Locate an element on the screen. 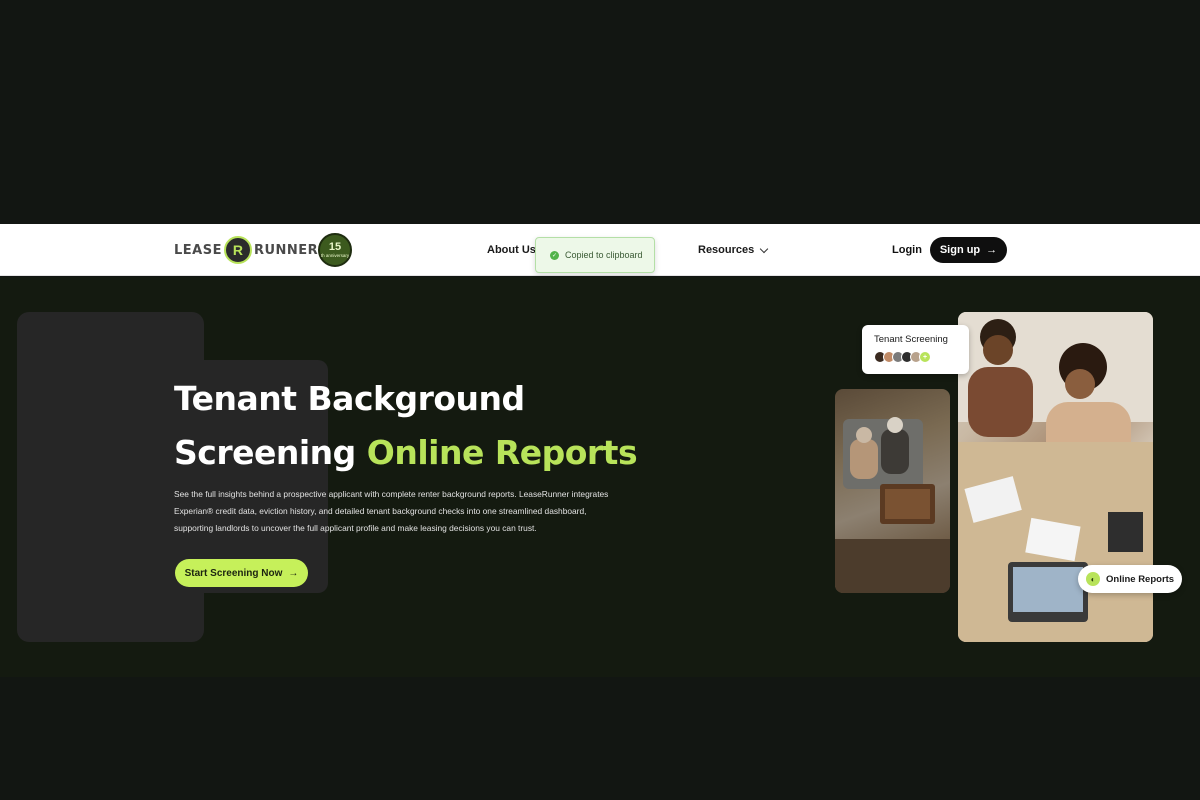 The image size is (1200, 800). tenant-card-title: Tenant Screening is located at coordinates (911, 339).